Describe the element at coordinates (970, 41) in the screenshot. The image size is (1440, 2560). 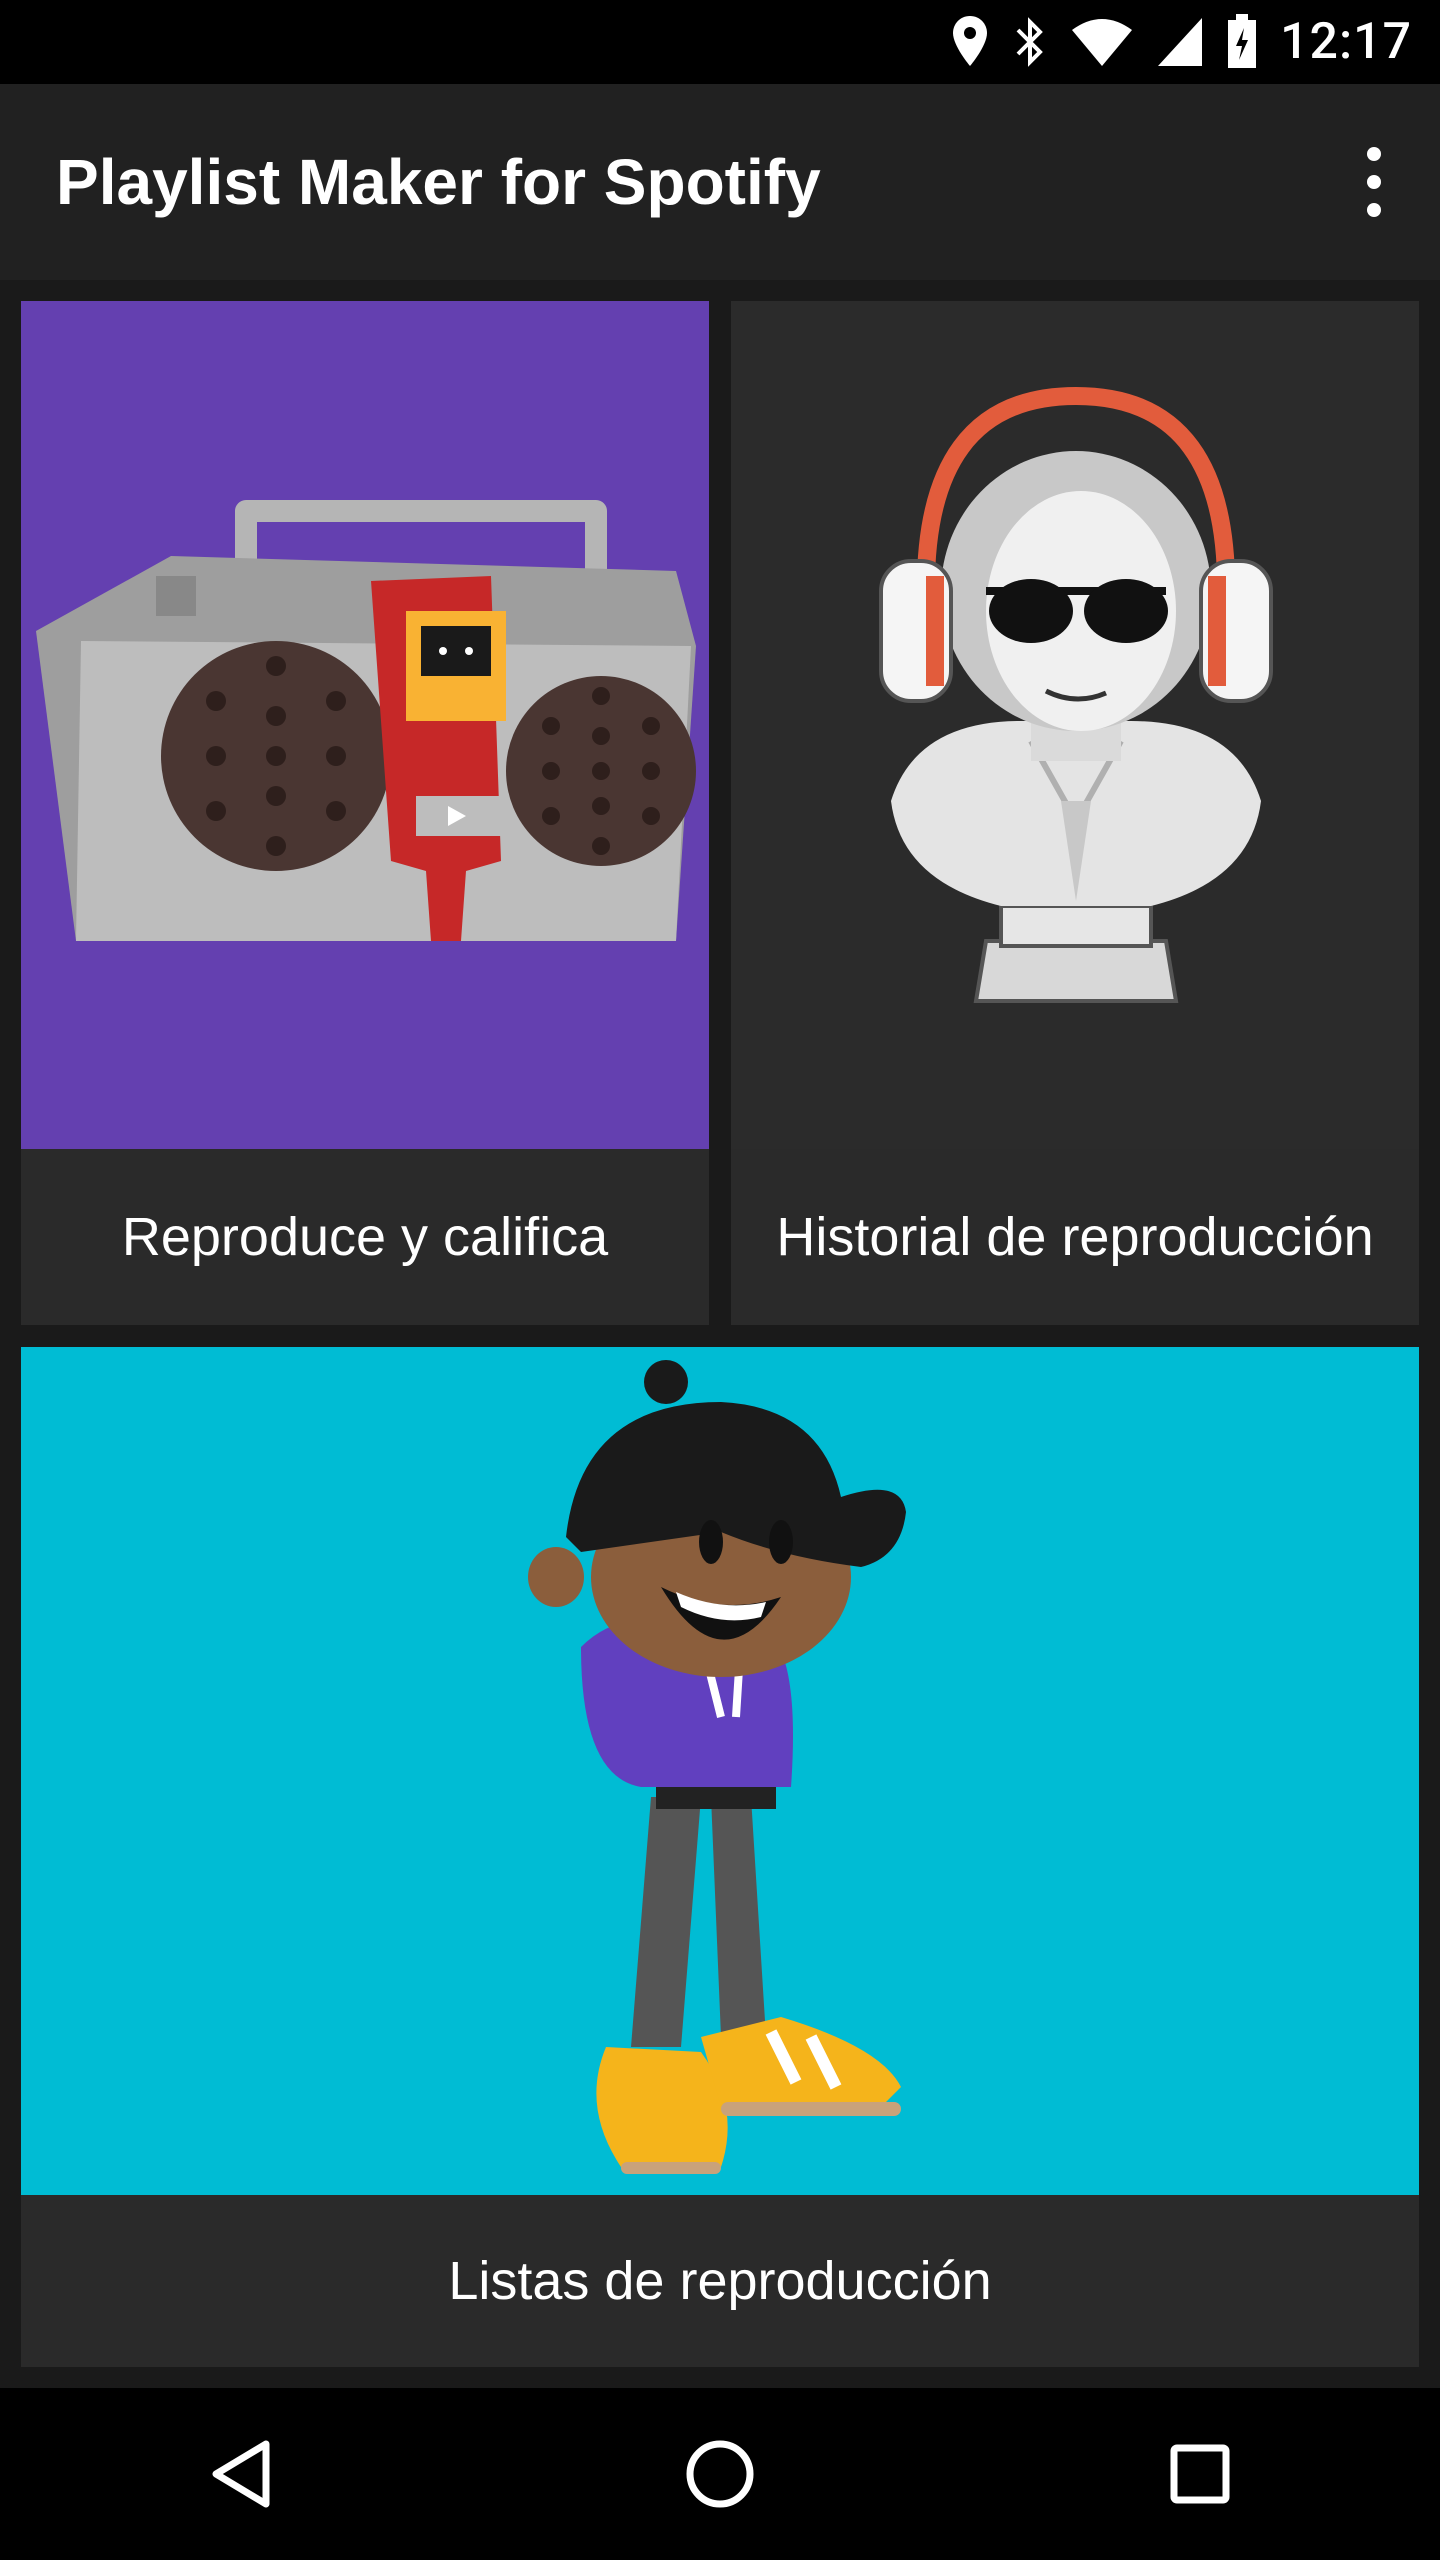
I see `location-icon` at that location.